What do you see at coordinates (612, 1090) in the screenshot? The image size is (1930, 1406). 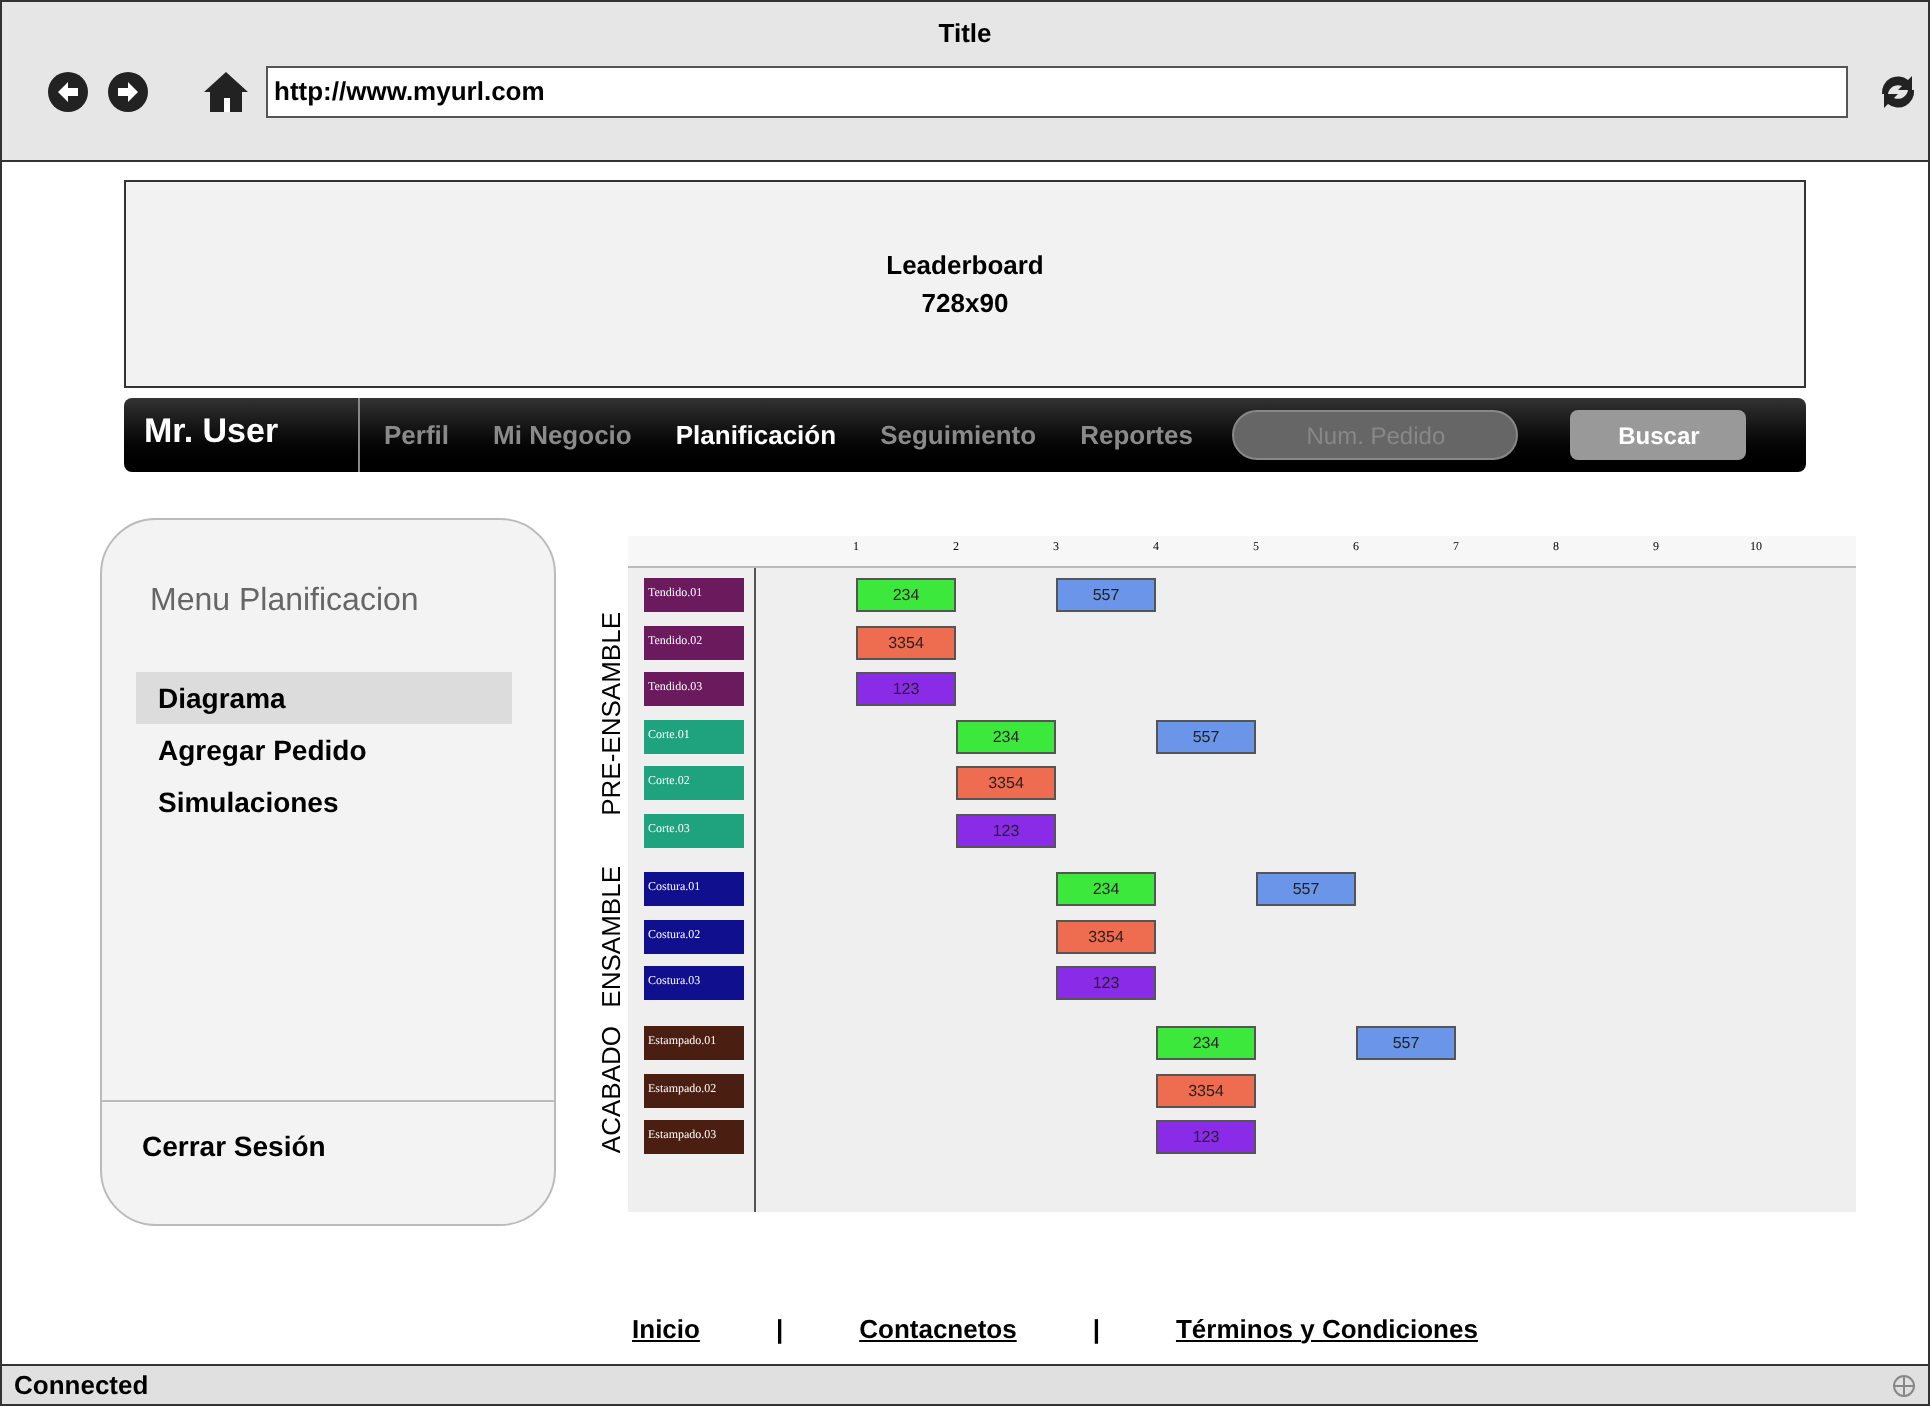 I see `group-label: ACABADO` at bounding box center [612, 1090].